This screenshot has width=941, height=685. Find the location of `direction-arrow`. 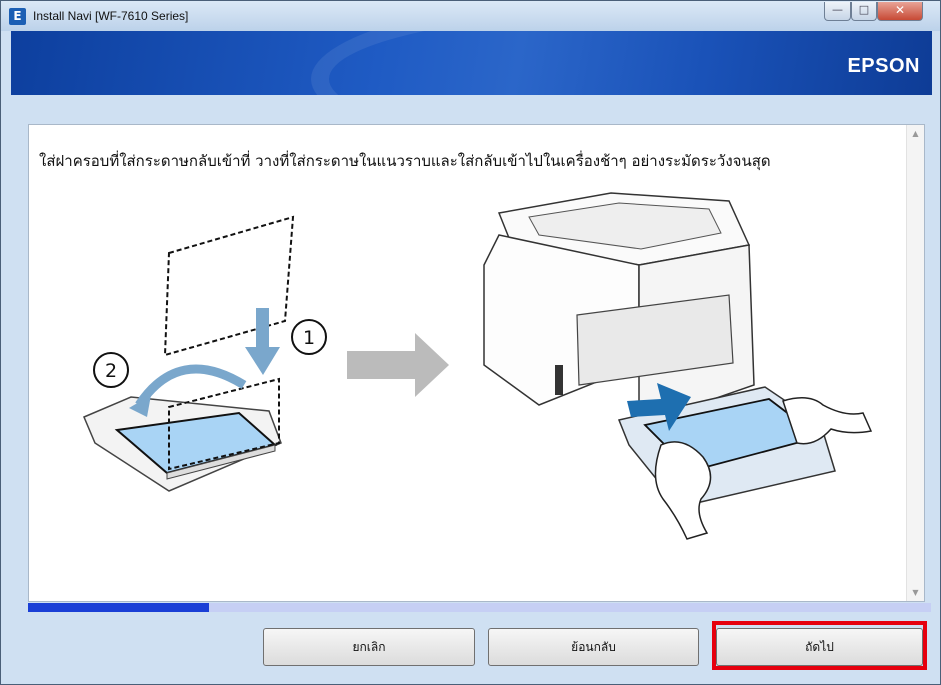

direction-arrow is located at coordinates (398, 365).